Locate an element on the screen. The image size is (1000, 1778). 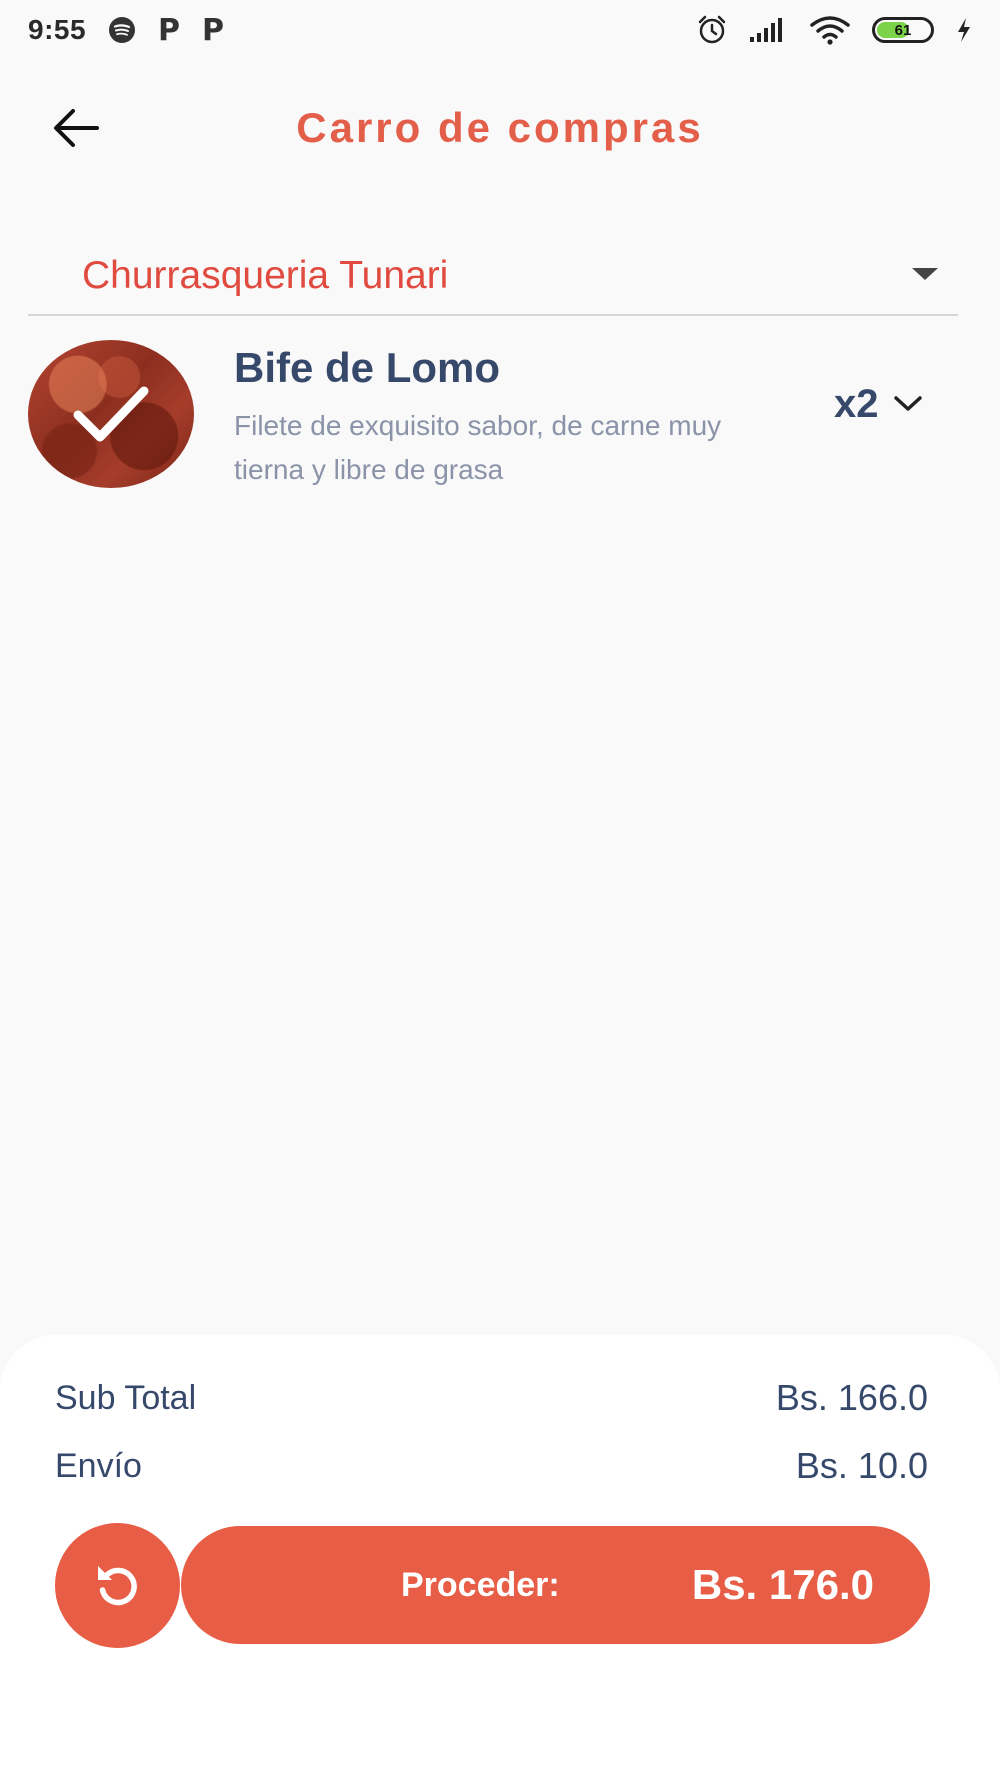
chevron-down-icon is located at coordinates (907, 403).